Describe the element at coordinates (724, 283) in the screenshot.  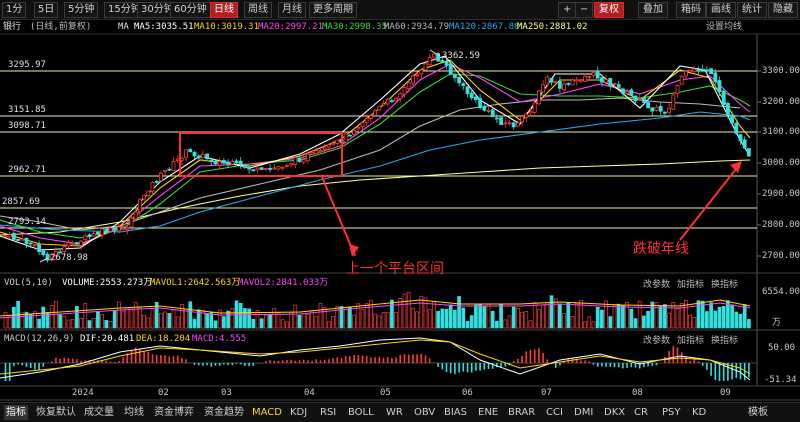
I see `vol-switch-indicator-button: 换指标` at that location.